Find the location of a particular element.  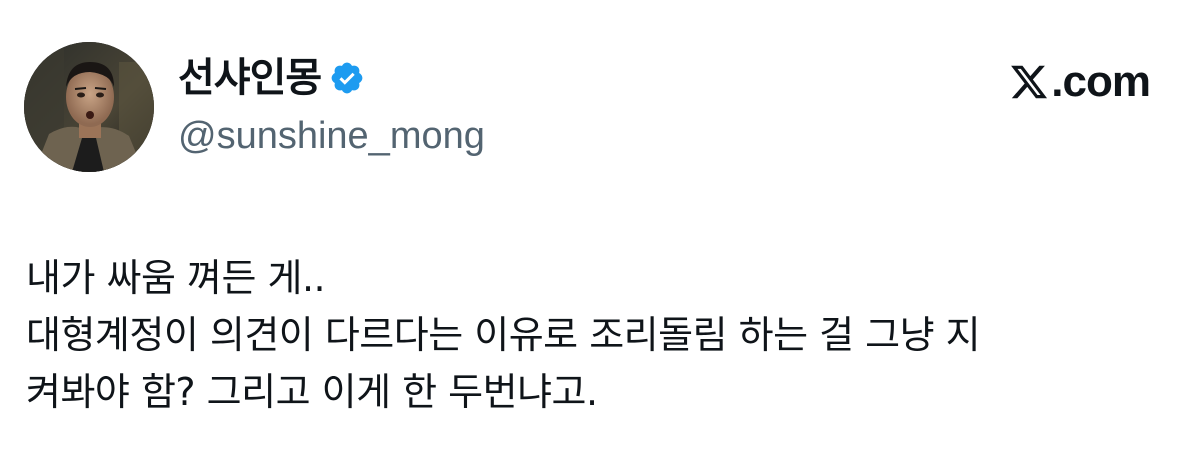

profile-photo is located at coordinates (89, 107).